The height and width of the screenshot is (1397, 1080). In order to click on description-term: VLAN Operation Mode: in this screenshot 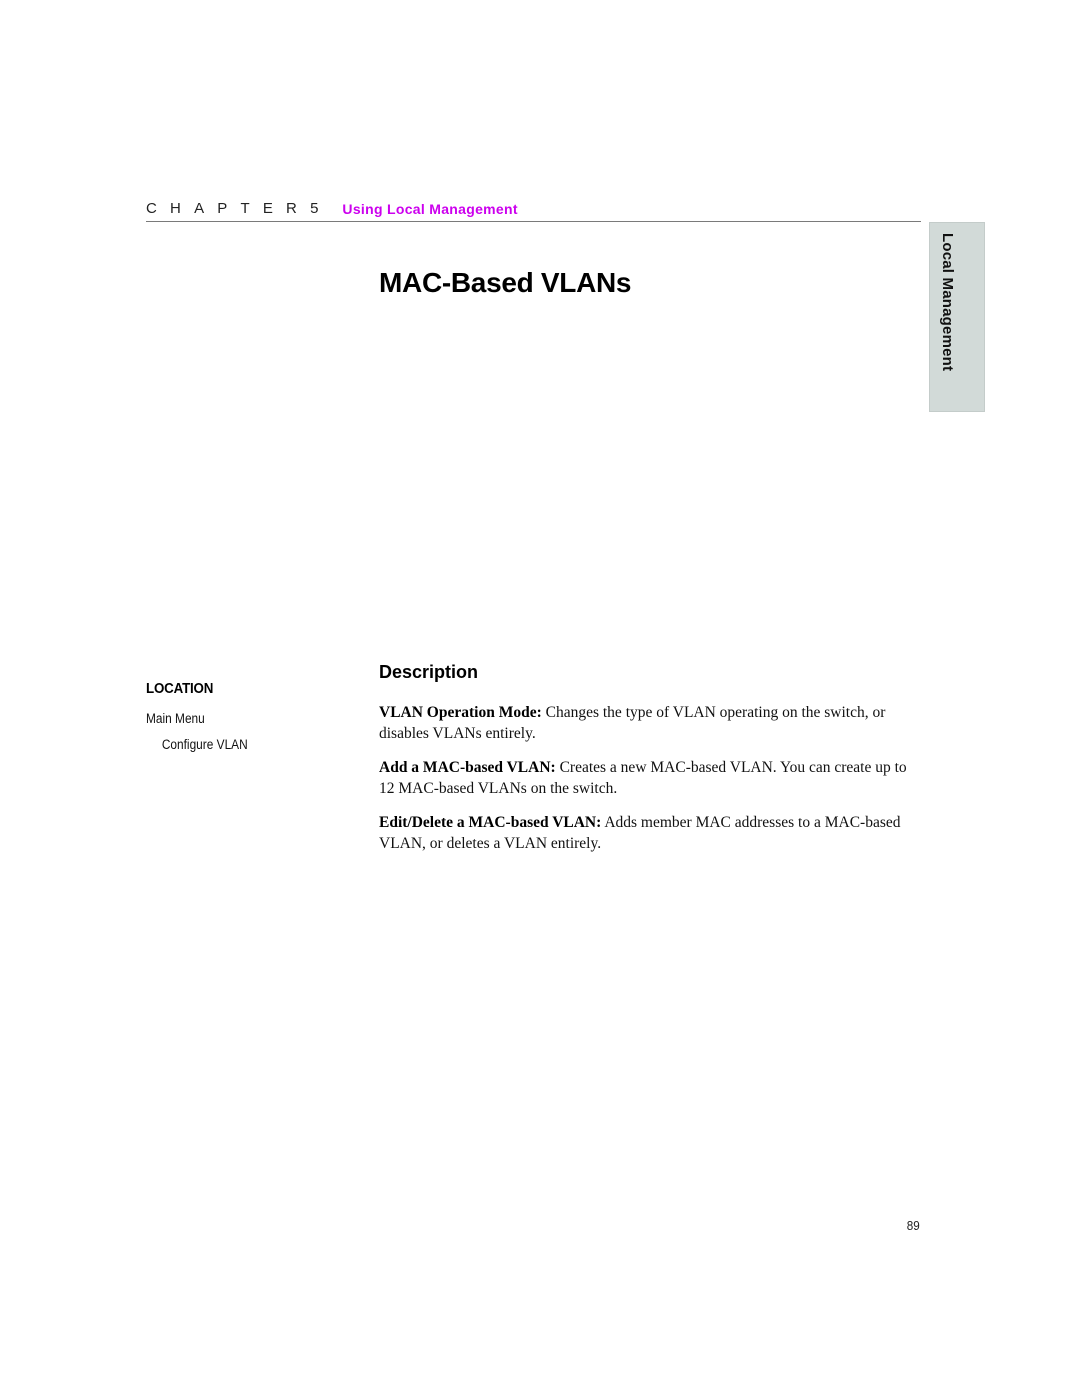, I will do `click(460, 712)`.